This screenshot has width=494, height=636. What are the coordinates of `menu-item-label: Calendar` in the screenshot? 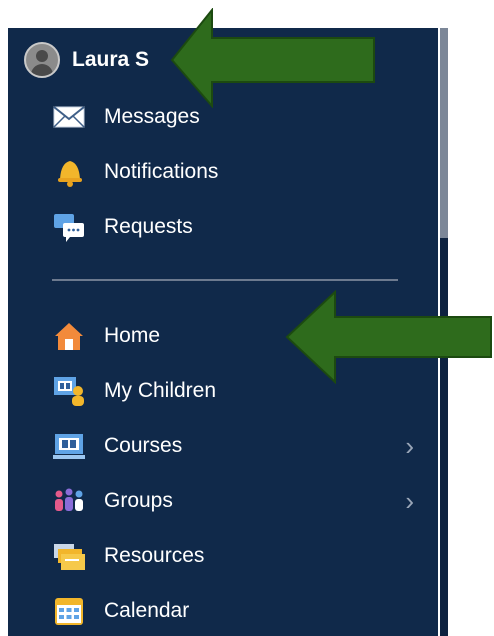 It's located at (147, 610).